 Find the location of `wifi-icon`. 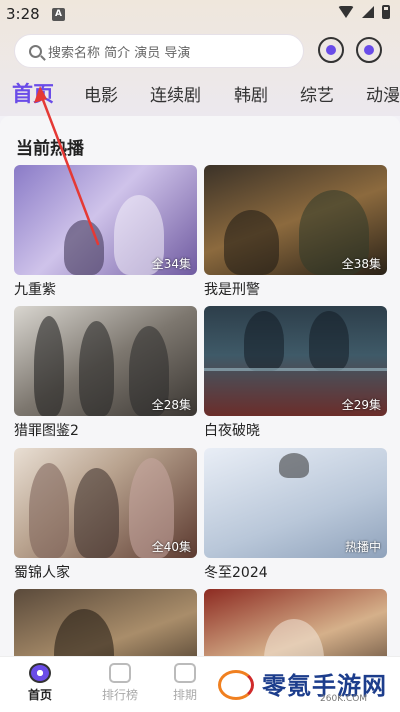

wifi-icon is located at coordinates (346, 12).